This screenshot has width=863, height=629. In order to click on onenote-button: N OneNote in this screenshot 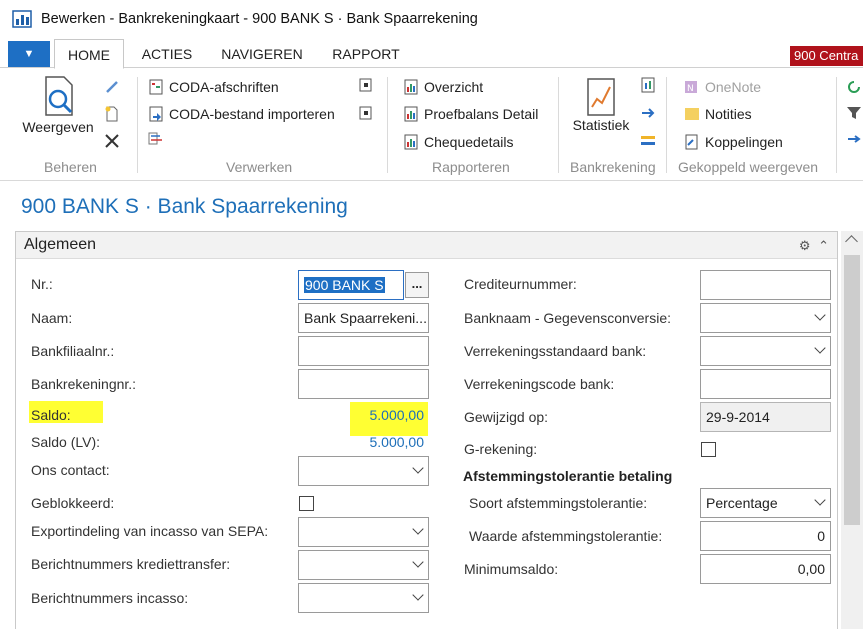, I will do `click(722, 87)`.